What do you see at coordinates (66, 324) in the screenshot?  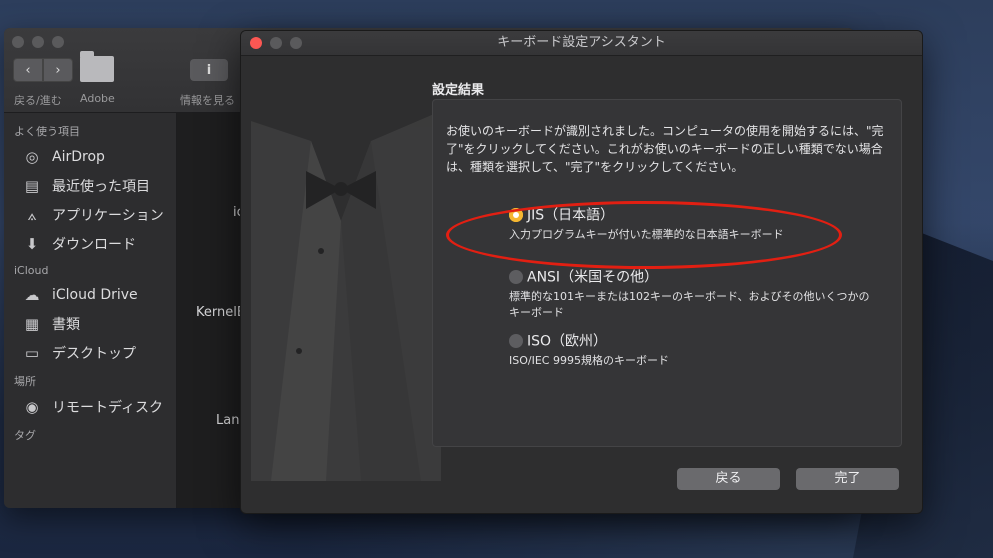 I see `sidebar-item-label: 書類` at bounding box center [66, 324].